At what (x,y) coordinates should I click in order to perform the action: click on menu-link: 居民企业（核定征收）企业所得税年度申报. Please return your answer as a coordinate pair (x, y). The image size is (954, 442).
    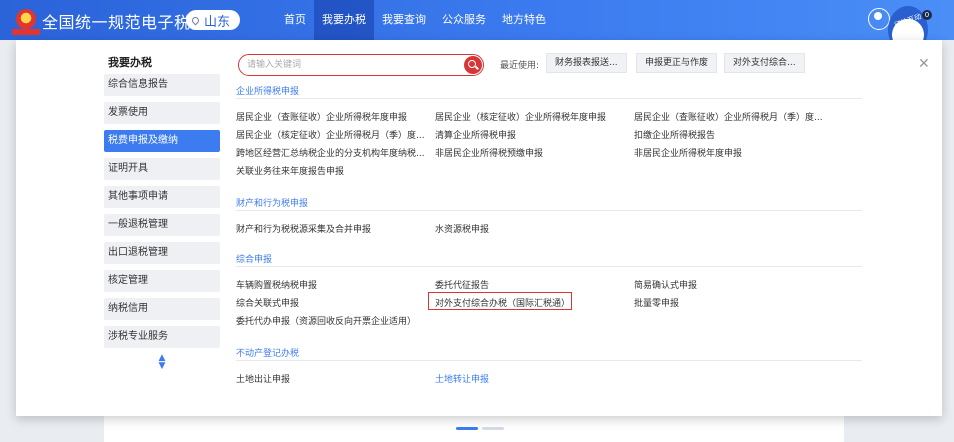
    Looking at the image, I should click on (520, 116).